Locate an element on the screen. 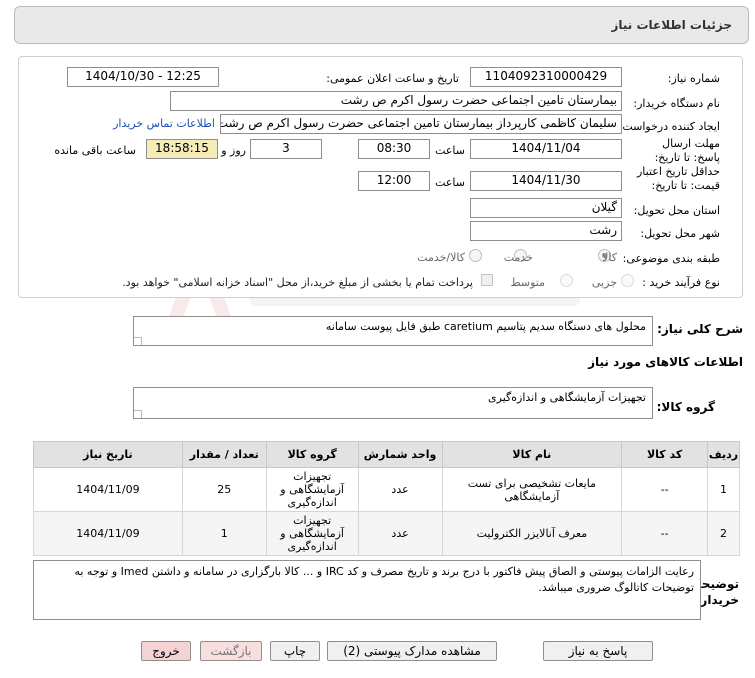  remaining-time-label: ساعت باقی مانده is located at coordinates (95, 150).